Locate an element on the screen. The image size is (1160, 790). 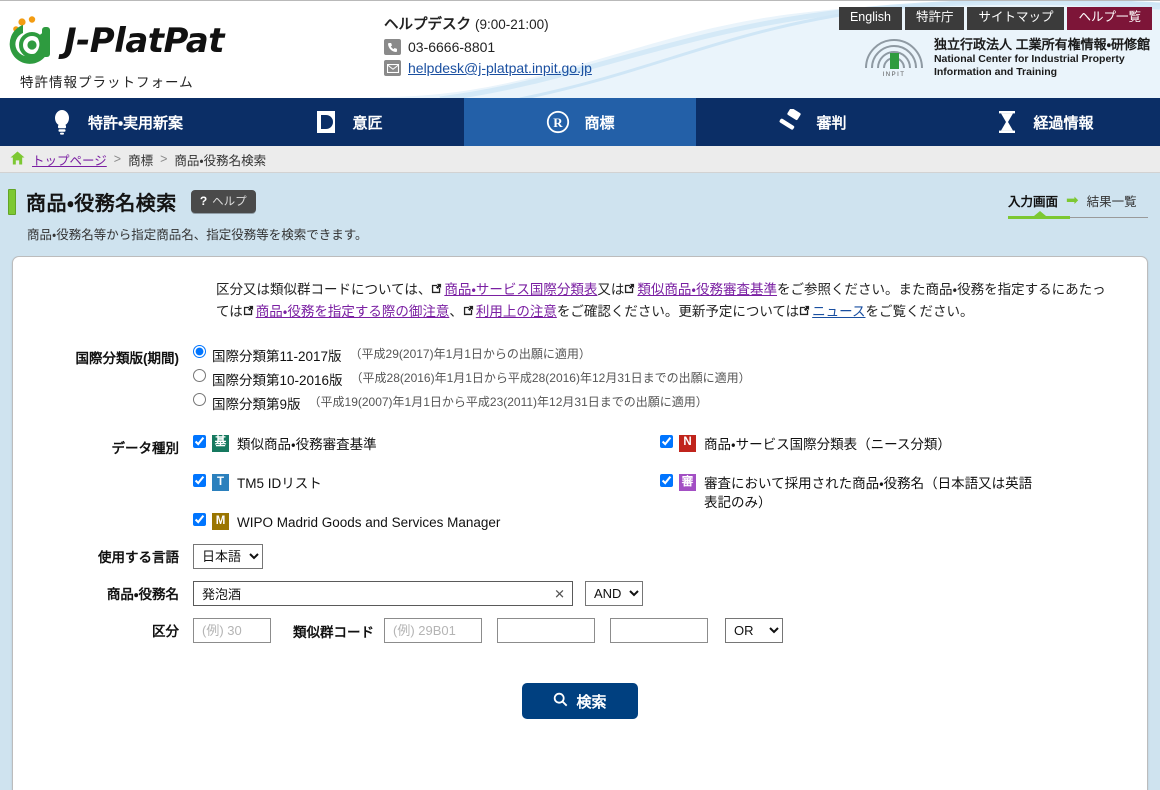
nav-item-trial: 審判 is located at coordinates (812, 122).